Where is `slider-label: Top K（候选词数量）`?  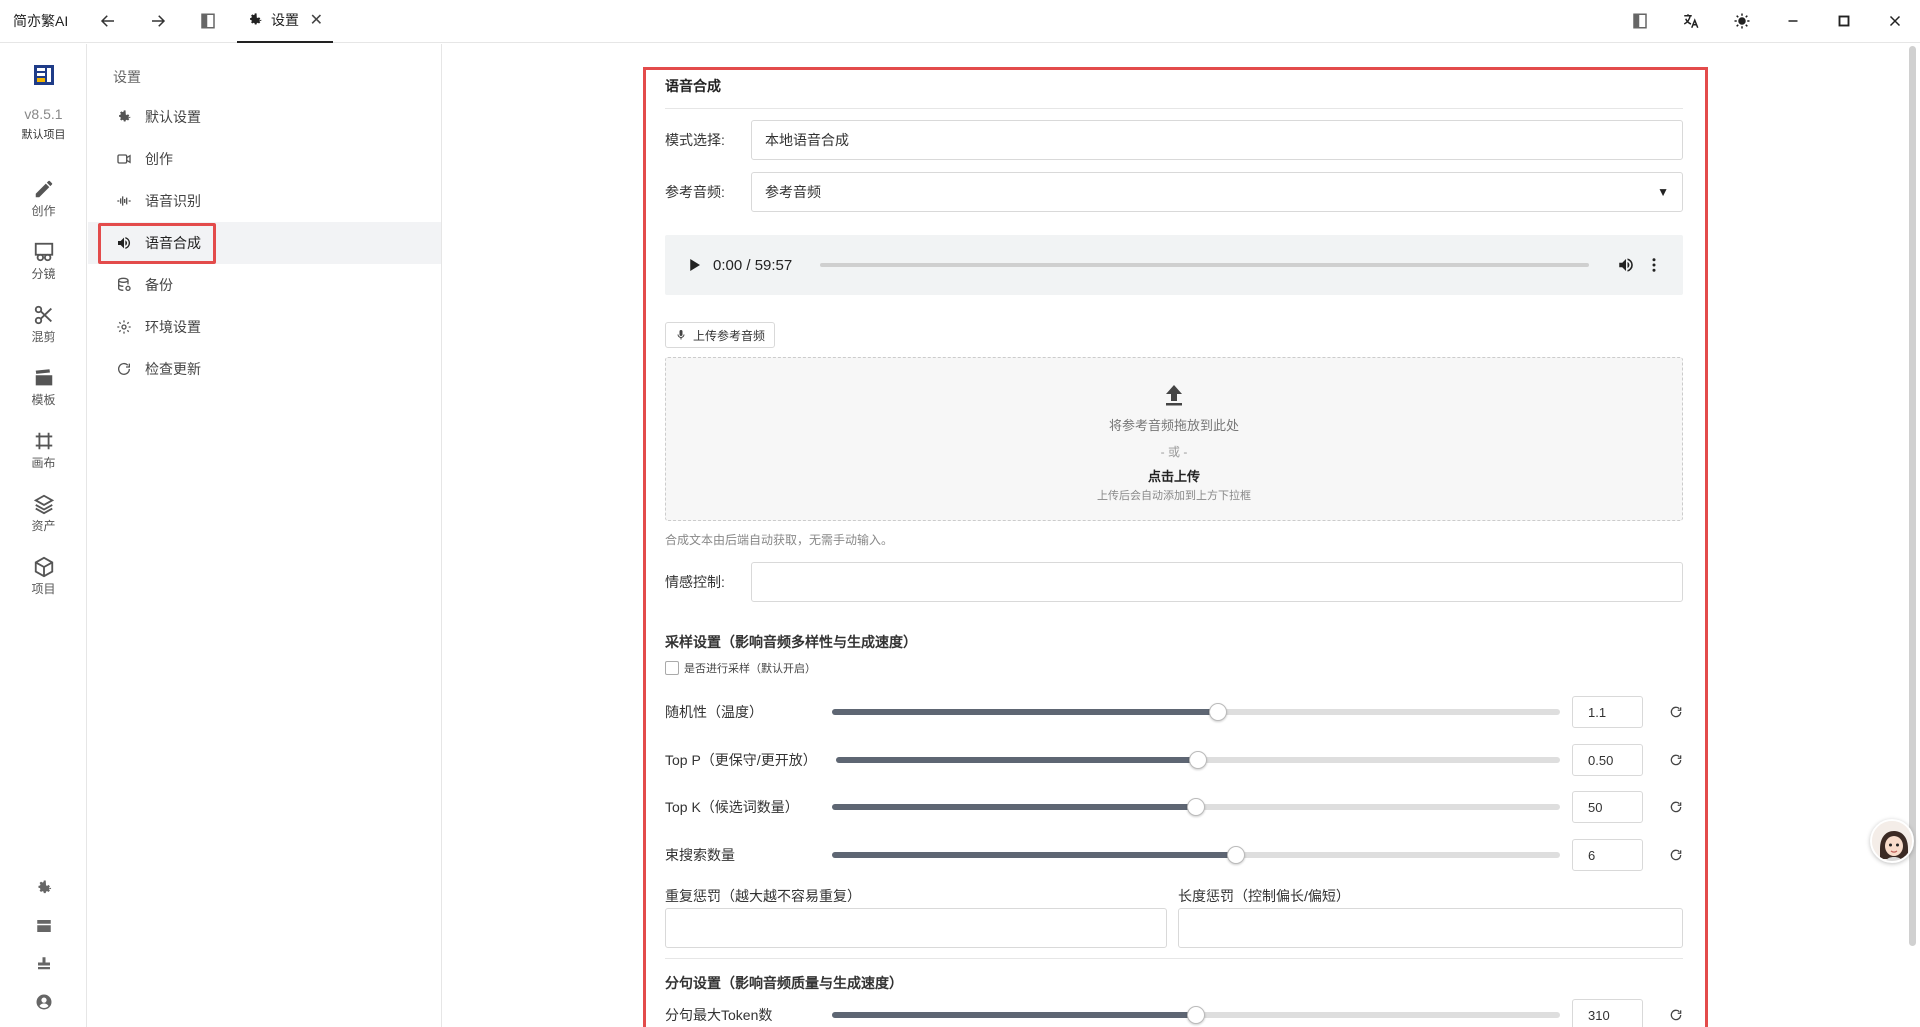
slider-label: Top K（候选词数量） is located at coordinates (732, 807).